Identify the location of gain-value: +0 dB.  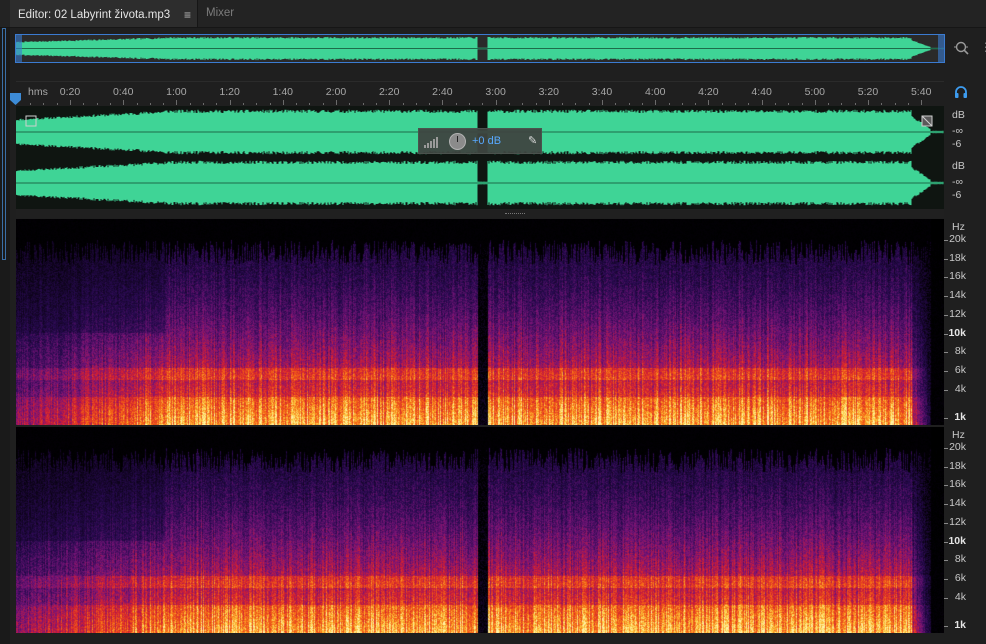
(486, 141).